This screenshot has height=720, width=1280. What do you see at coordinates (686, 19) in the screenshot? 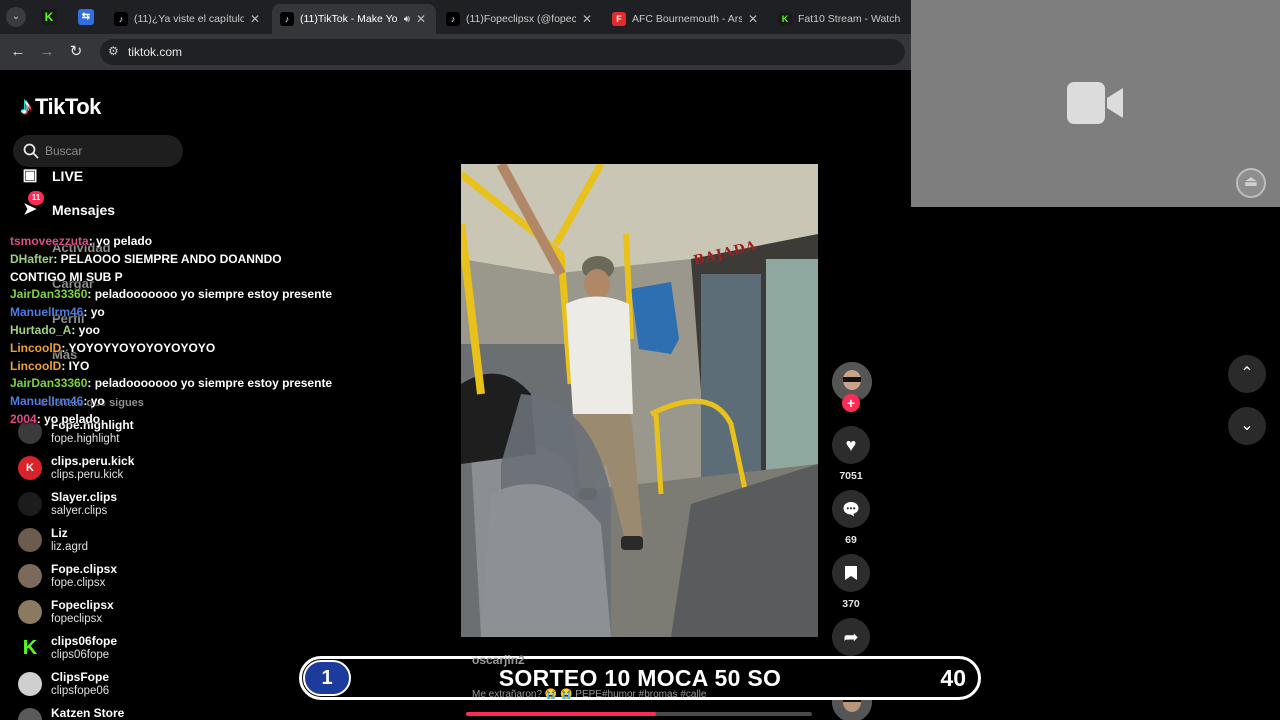
I see `browser-tab-4: F AFC Bournemouth - Arse ✕` at bounding box center [686, 19].